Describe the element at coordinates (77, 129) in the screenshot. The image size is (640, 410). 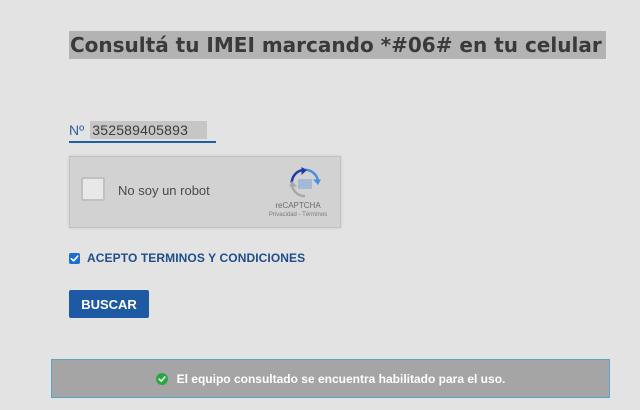
I see `imei-prefix-label: Nº` at that location.